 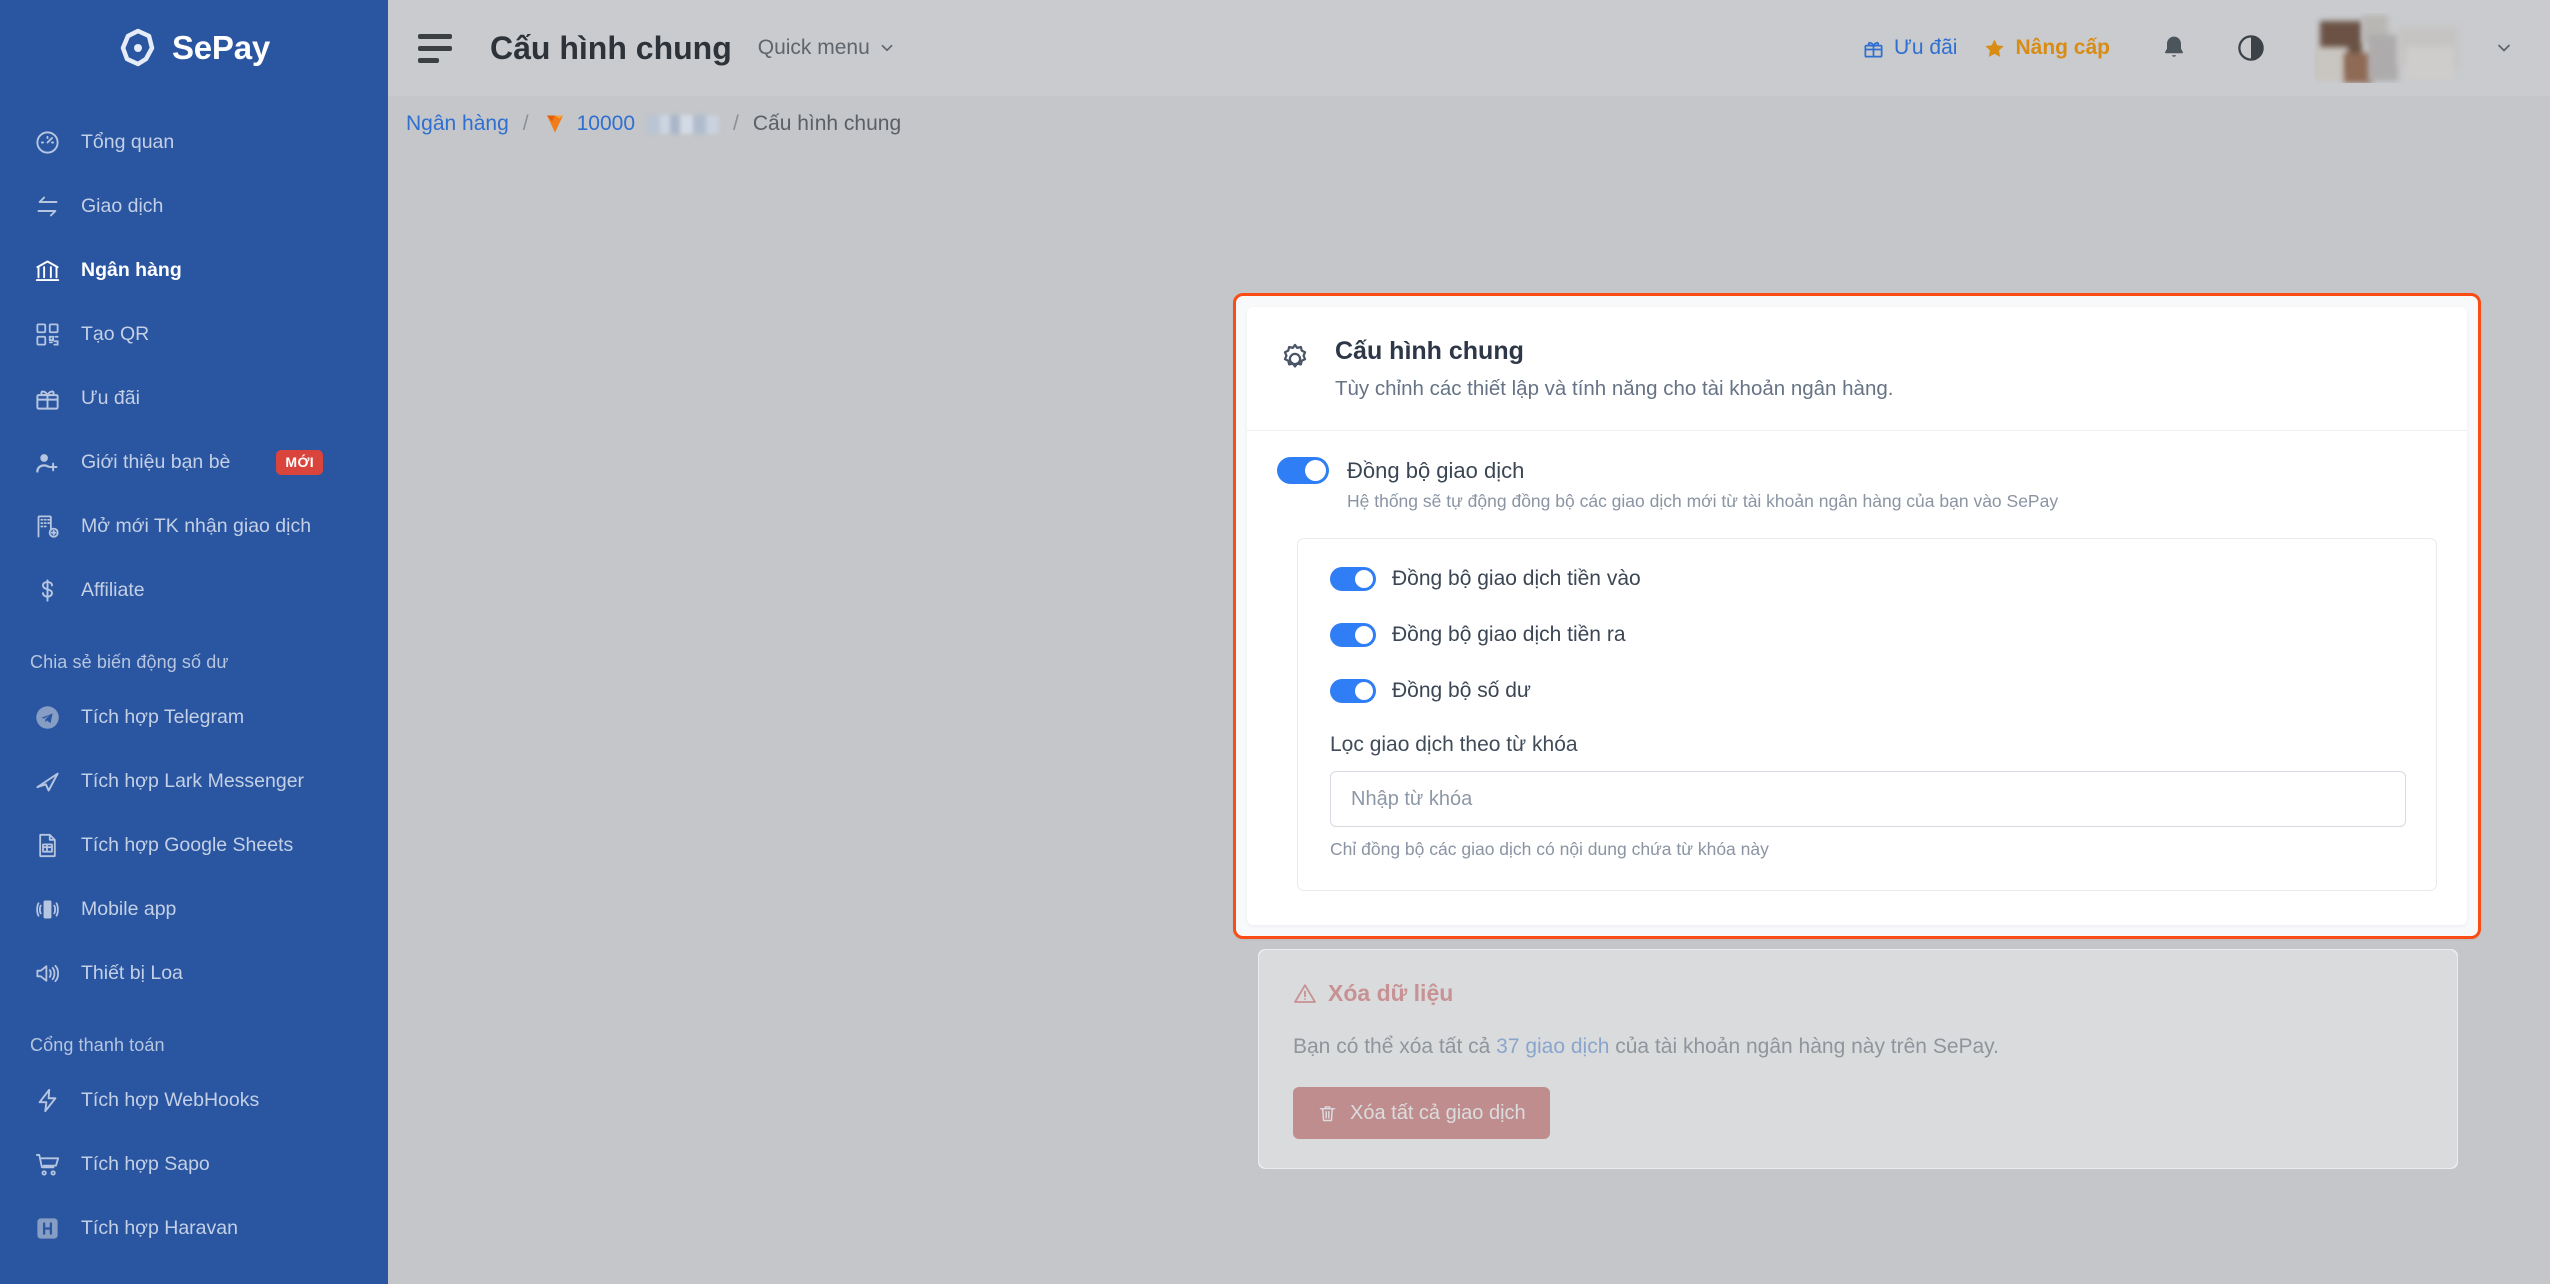 I want to click on theme-toggle-button, so click(x=2251, y=48).